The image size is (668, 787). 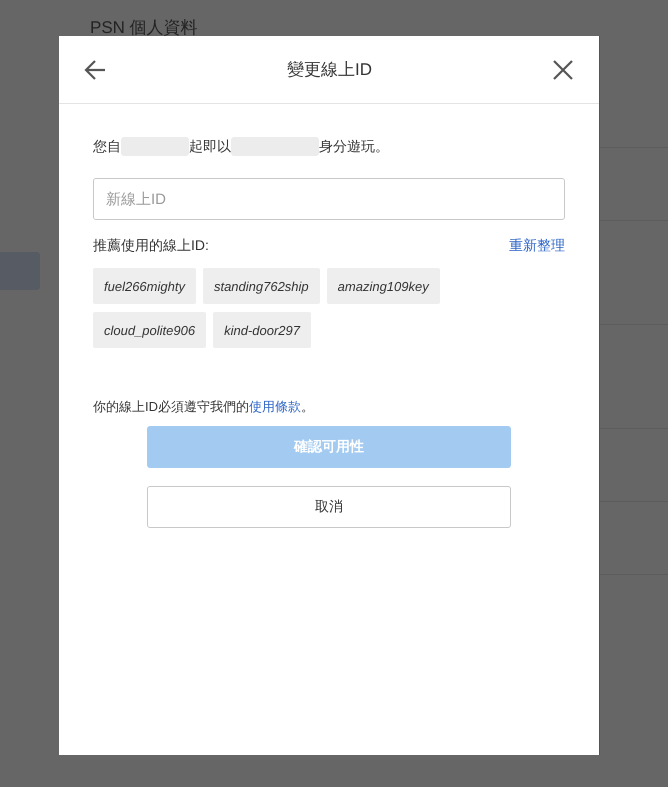 I want to click on close-icon, so click(x=563, y=70).